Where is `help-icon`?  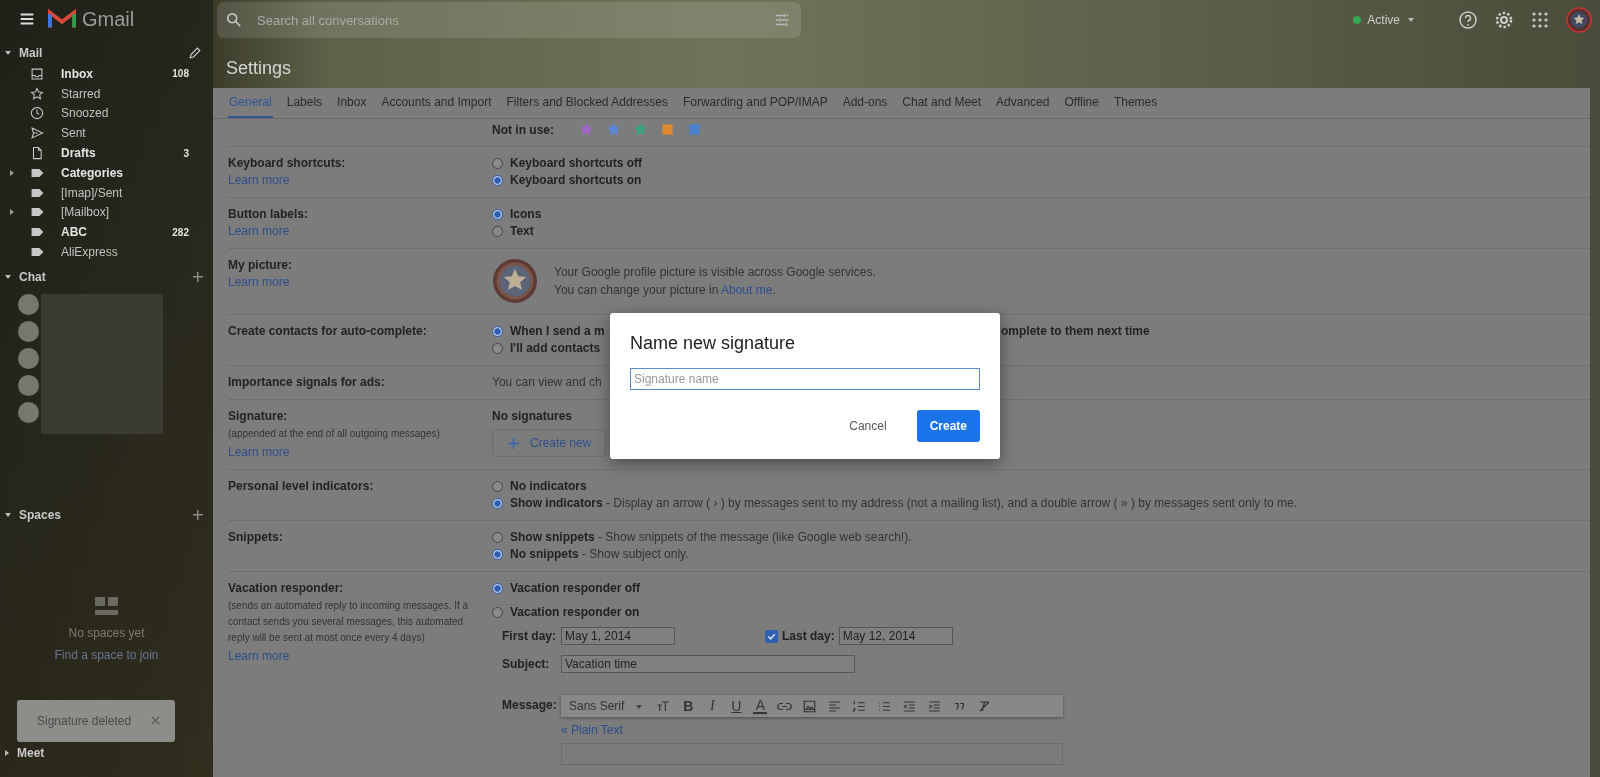
help-icon is located at coordinates (1468, 20).